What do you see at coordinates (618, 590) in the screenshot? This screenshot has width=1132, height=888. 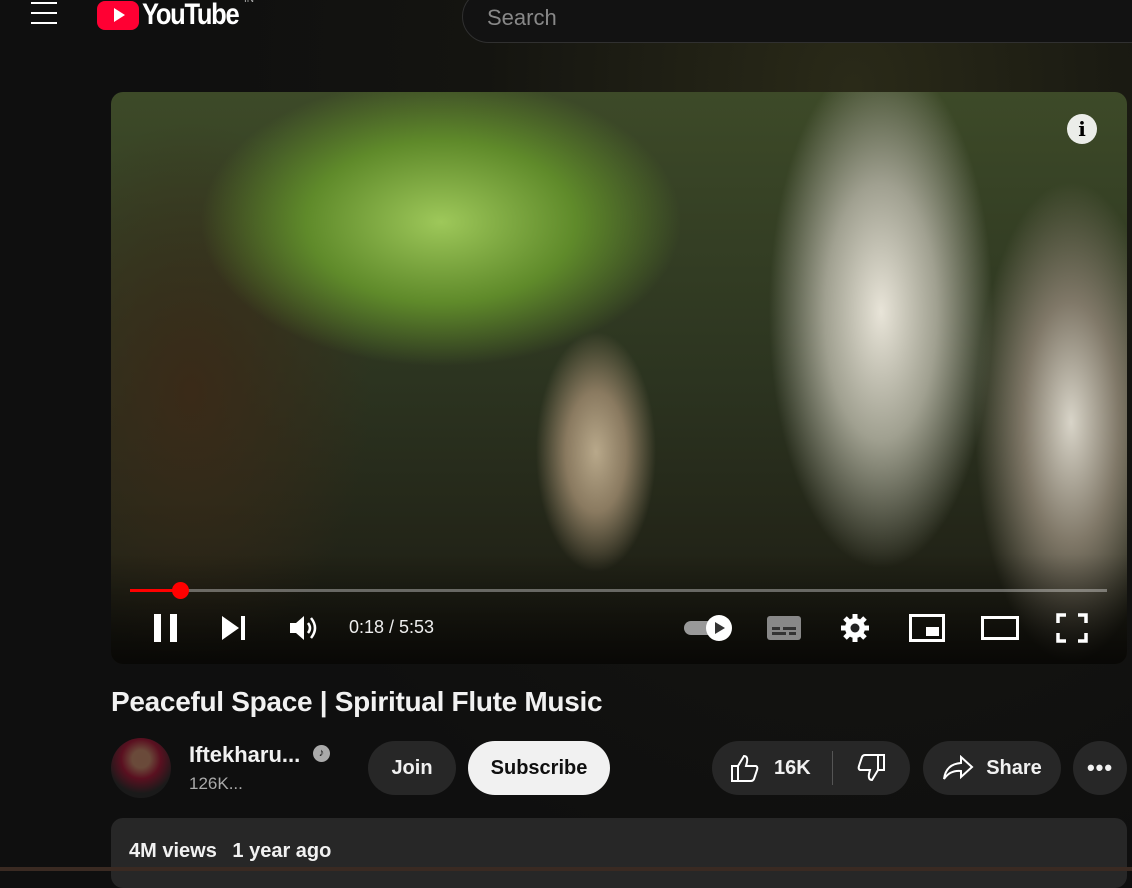 I see `progress-bar` at bounding box center [618, 590].